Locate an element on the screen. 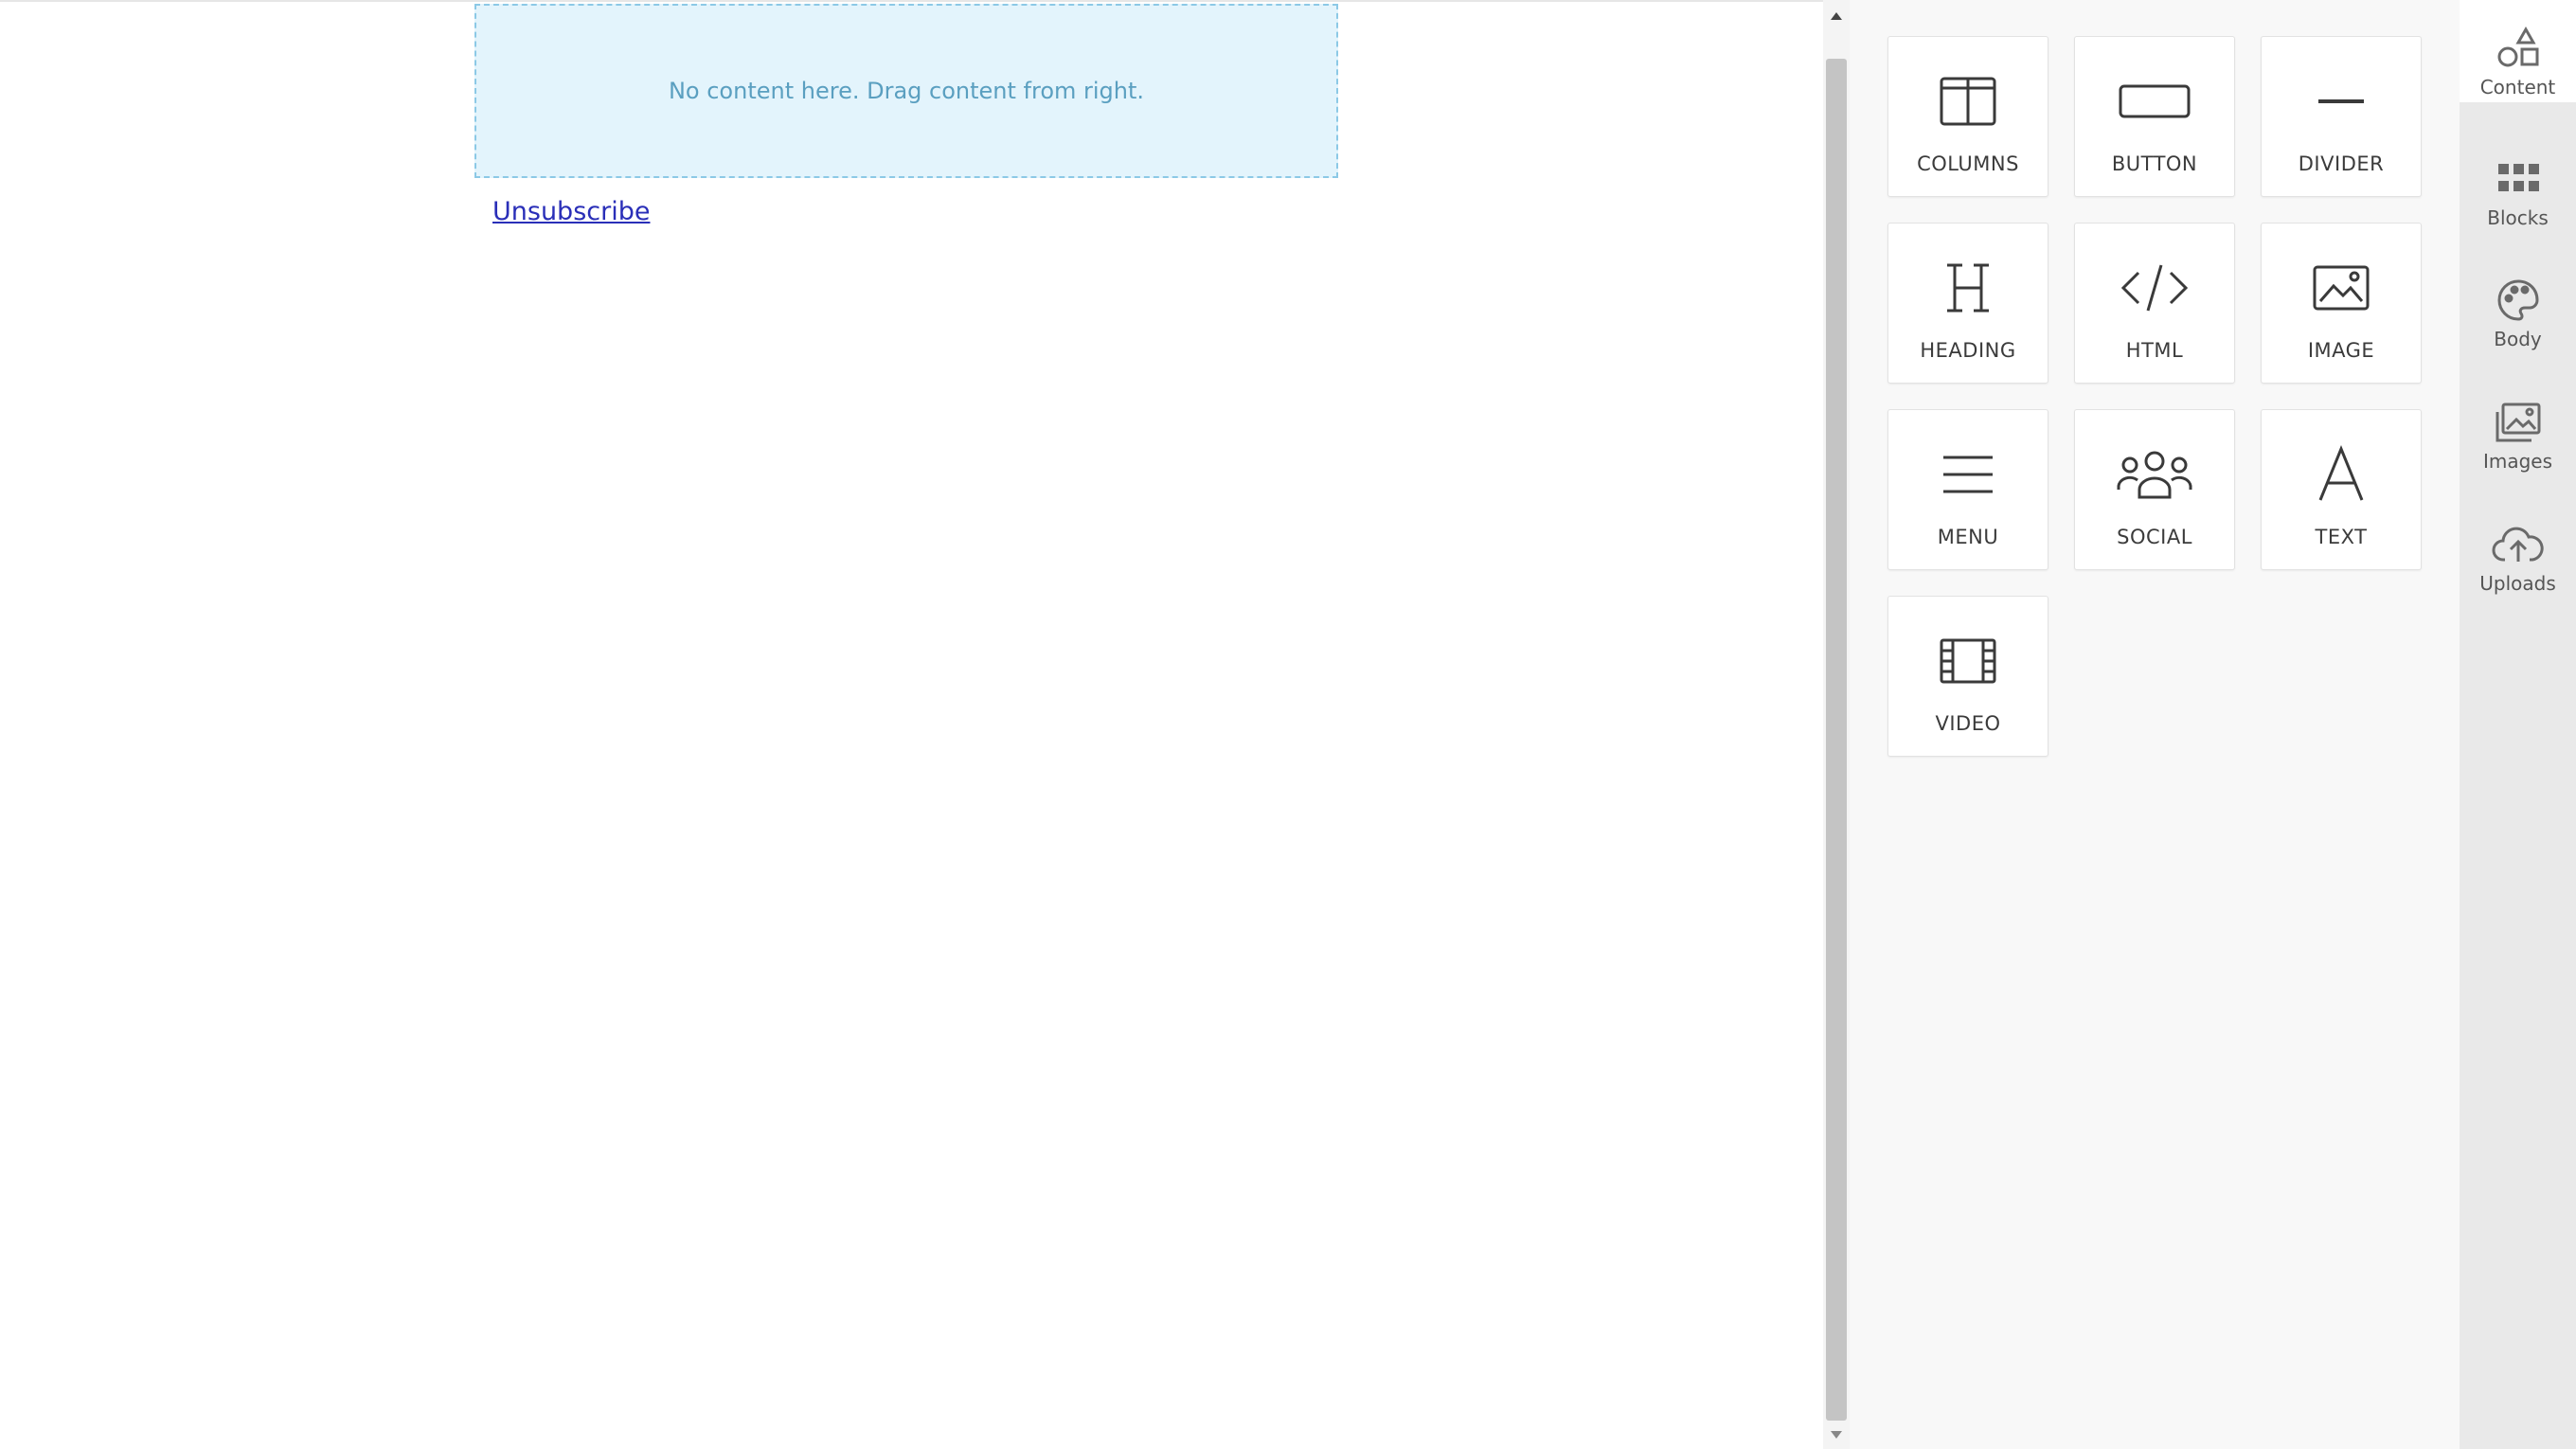 The height and width of the screenshot is (1449, 2576). tool-label: HEADING is located at coordinates (1968, 350).